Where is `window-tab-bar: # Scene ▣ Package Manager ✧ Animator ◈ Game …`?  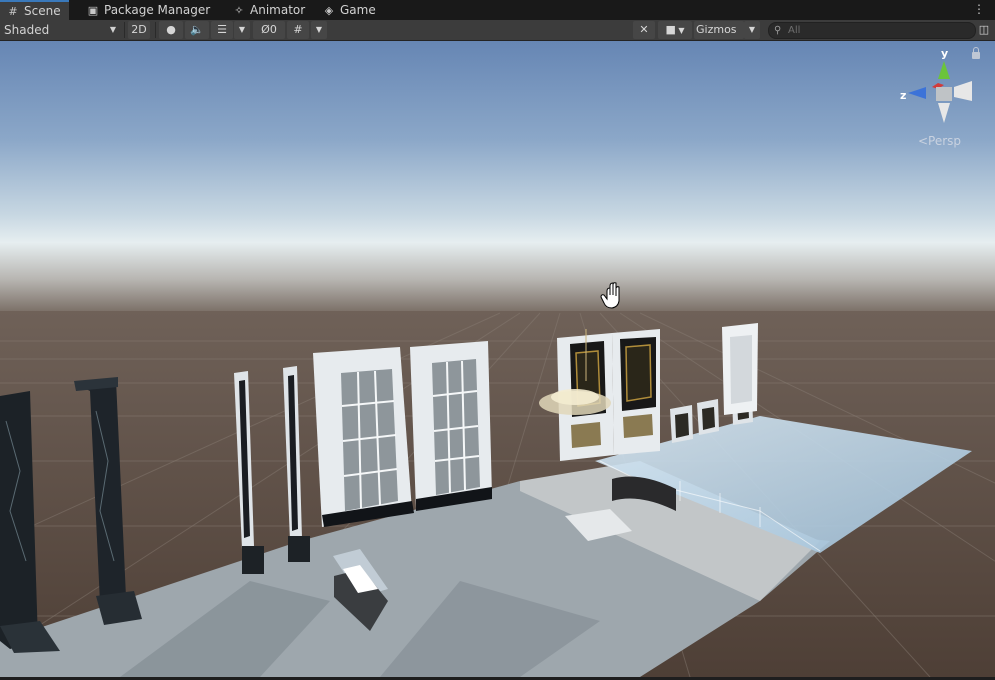
window-tab-bar: # Scene ▣ Package Manager ✧ Animator ◈ Game … is located at coordinates (497, 10).